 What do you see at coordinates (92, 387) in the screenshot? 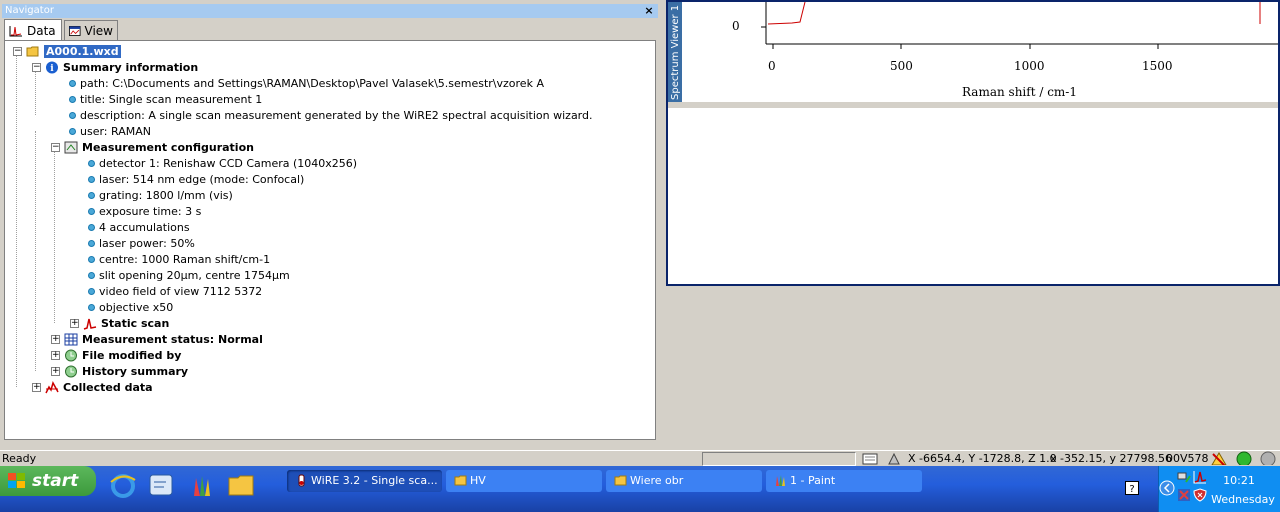
I see `tree-collected-data: + Collected data` at bounding box center [92, 387].